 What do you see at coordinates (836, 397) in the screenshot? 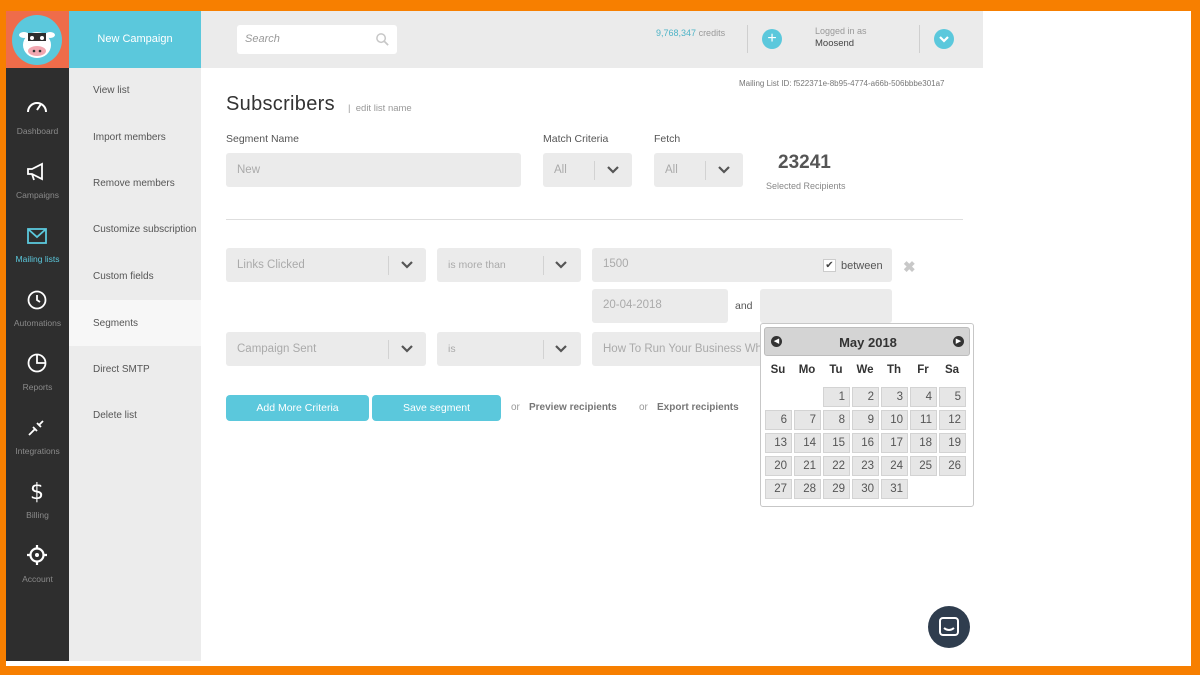
I see `calendar-day: 1` at bounding box center [836, 397].